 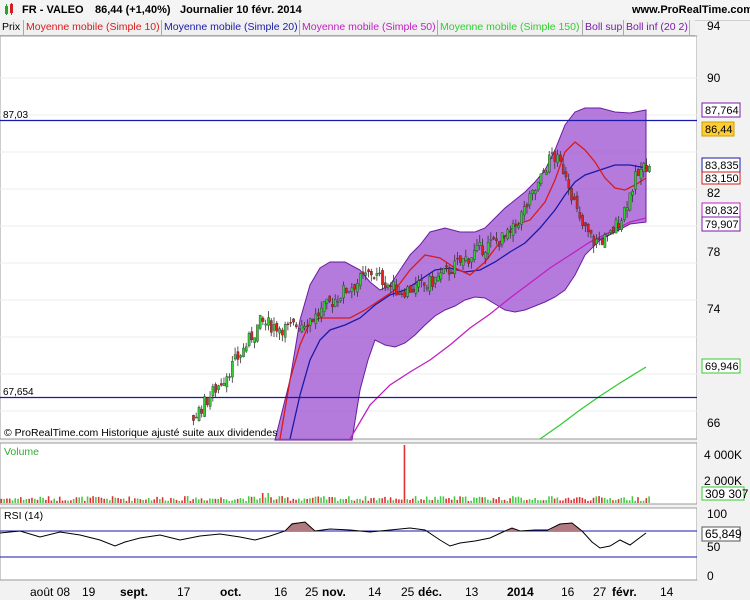 I want to click on tag-boll-inf: 79,907, so click(x=722, y=225).